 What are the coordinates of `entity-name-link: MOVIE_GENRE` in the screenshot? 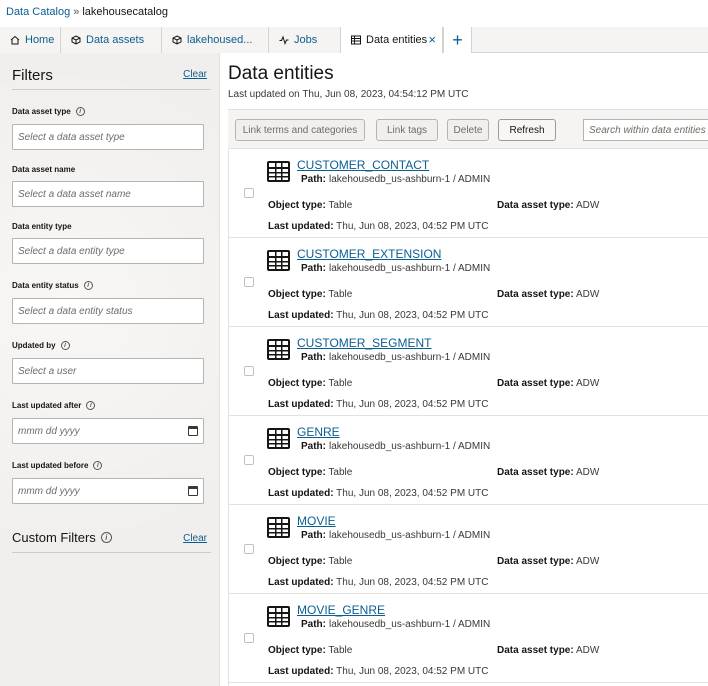 It's located at (341, 610).